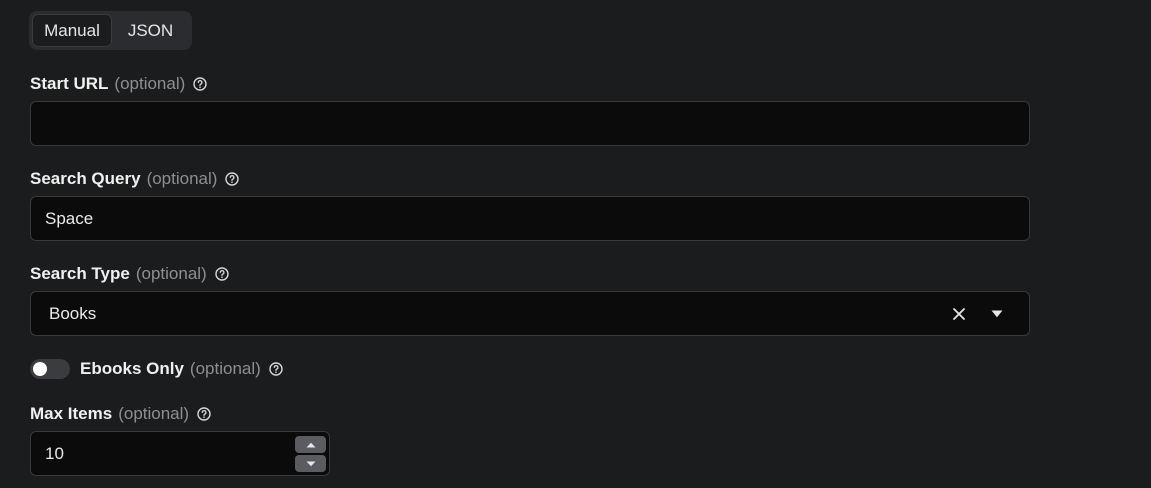 This screenshot has height=488, width=1151. I want to click on input-mode-tabs: Manual JSON, so click(110, 30).